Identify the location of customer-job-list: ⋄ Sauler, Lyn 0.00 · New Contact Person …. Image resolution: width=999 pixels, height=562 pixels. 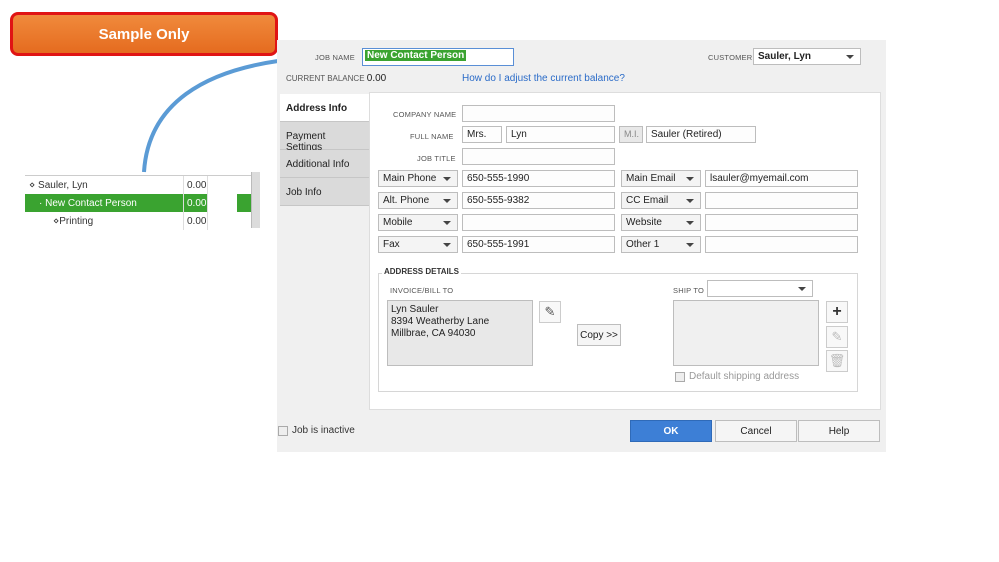
(142, 202).